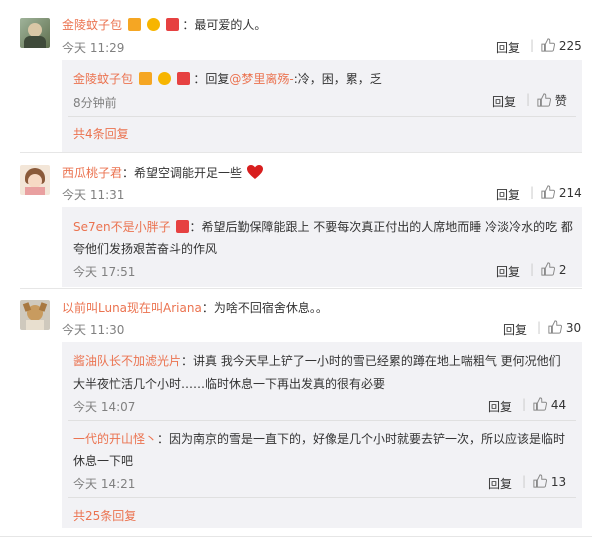 This screenshot has height=541, width=592. What do you see at coordinates (564, 327) in the screenshot?
I see `like-button: 30` at bounding box center [564, 327].